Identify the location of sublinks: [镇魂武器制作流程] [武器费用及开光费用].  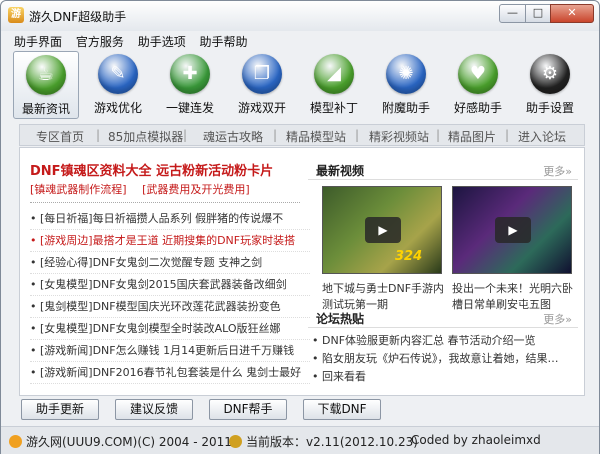
(146, 189).